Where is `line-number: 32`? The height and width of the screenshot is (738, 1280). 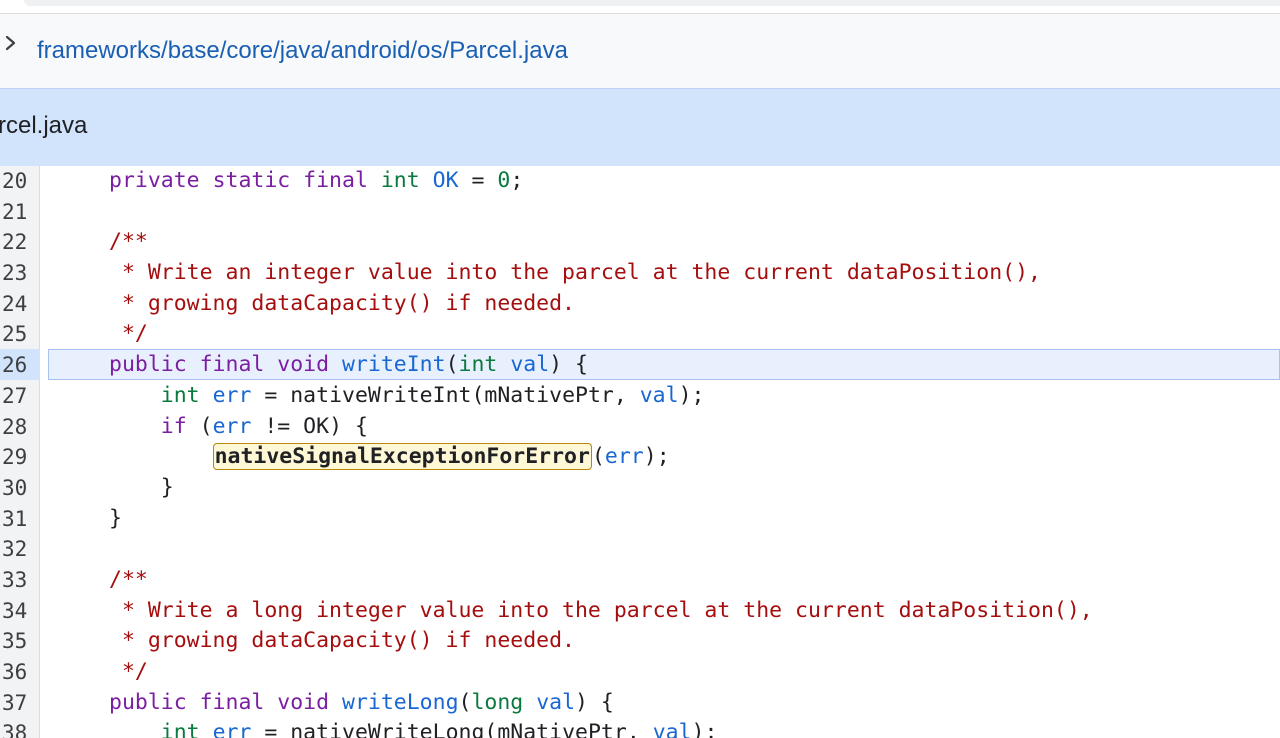
line-number: 32 is located at coordinates (14, 549).